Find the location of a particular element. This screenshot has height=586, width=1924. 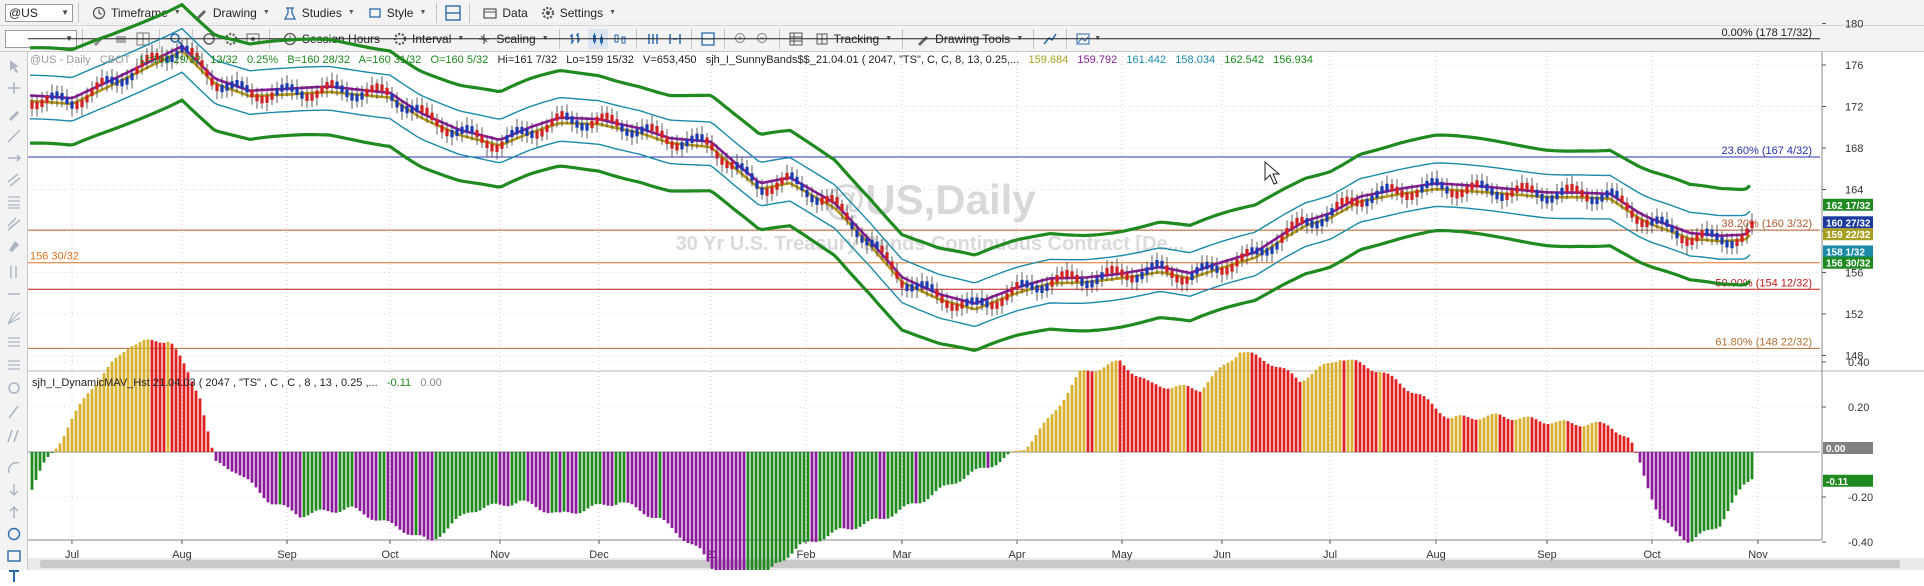

indicator-value-tag-label: 0.00 is located at coordinates (1836, 449).